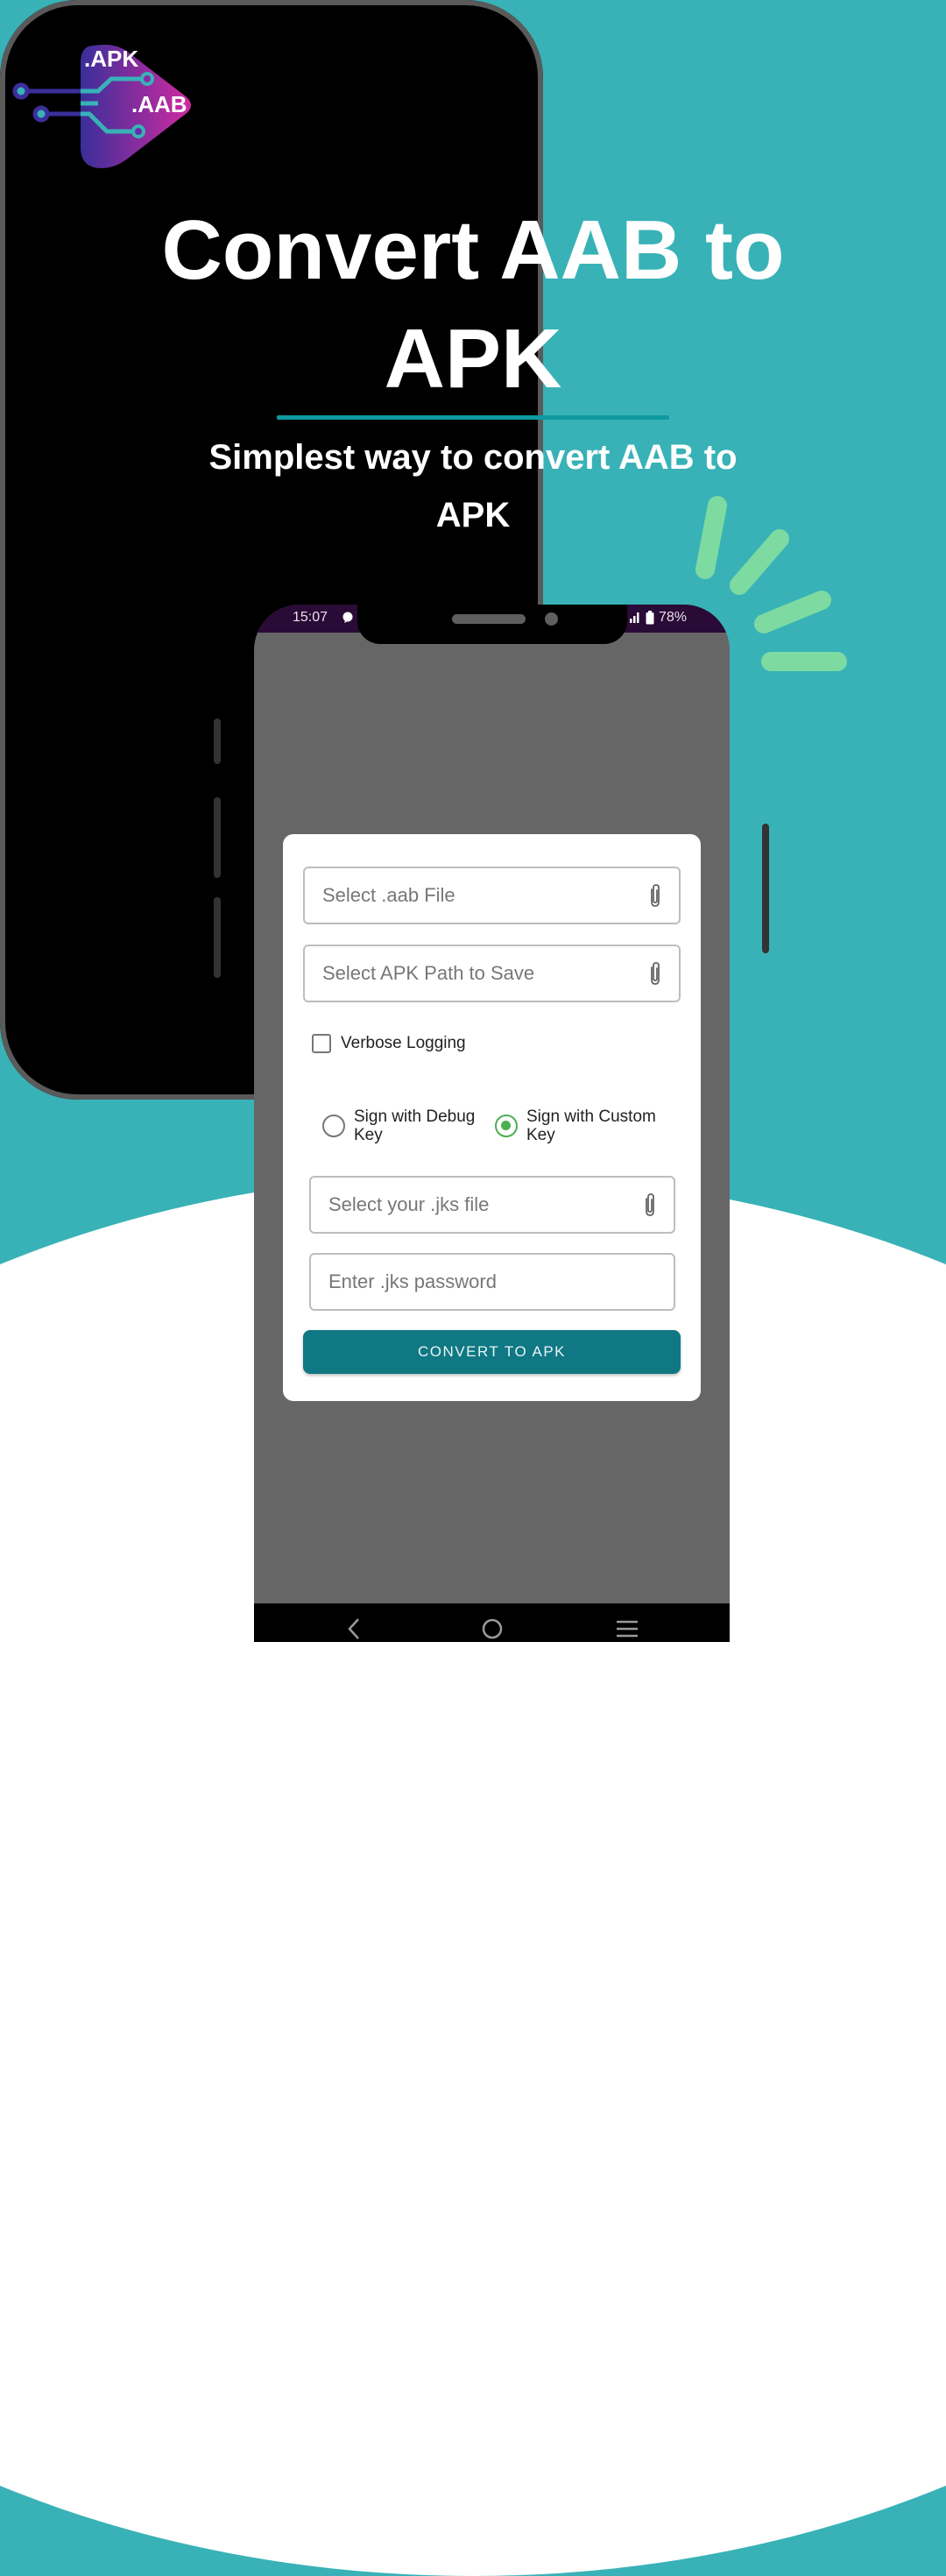 Image resolution: width=946 pixels, height=2576 pixels. Describe the element at coordinates (492, 1352) in the screenshot. I see `convert-to-apk-button: CONVERT TO APK` at that location.